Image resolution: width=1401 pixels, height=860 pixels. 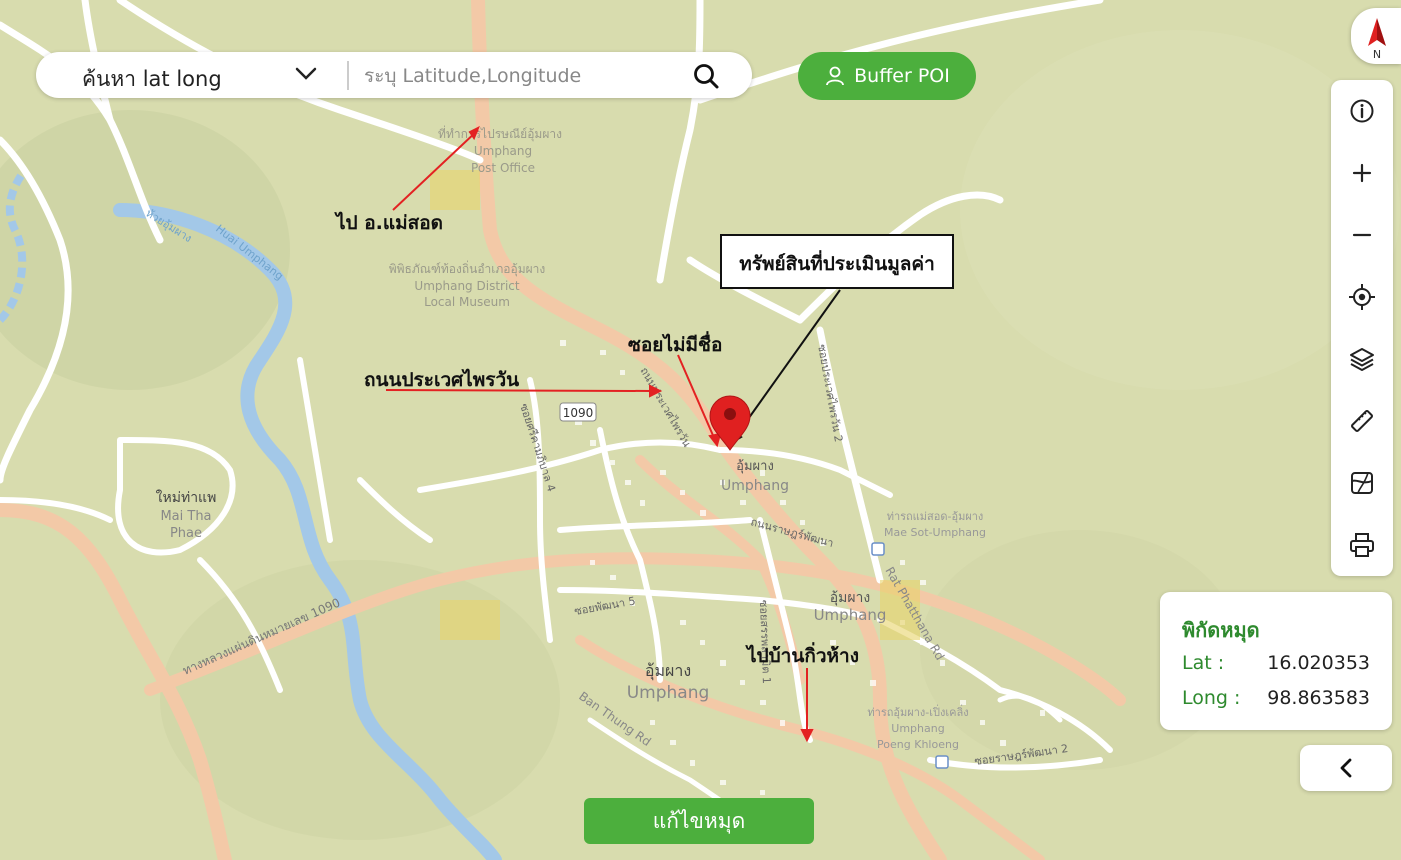 I want to click on locate-button, so click(x=1362, y=297).